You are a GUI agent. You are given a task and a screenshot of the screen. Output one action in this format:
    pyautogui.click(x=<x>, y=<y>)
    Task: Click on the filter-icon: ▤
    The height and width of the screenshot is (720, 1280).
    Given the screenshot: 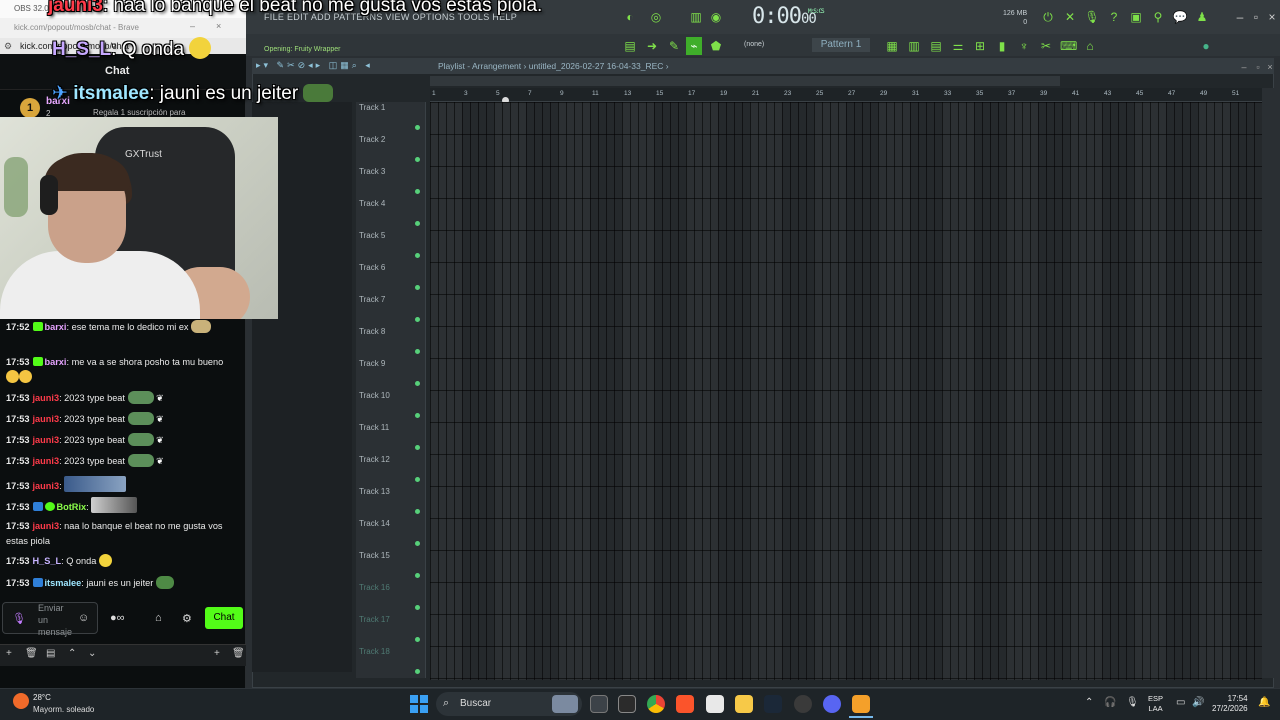 What is the action you would take?
    pyautogui.click(x=50, y=653)
    